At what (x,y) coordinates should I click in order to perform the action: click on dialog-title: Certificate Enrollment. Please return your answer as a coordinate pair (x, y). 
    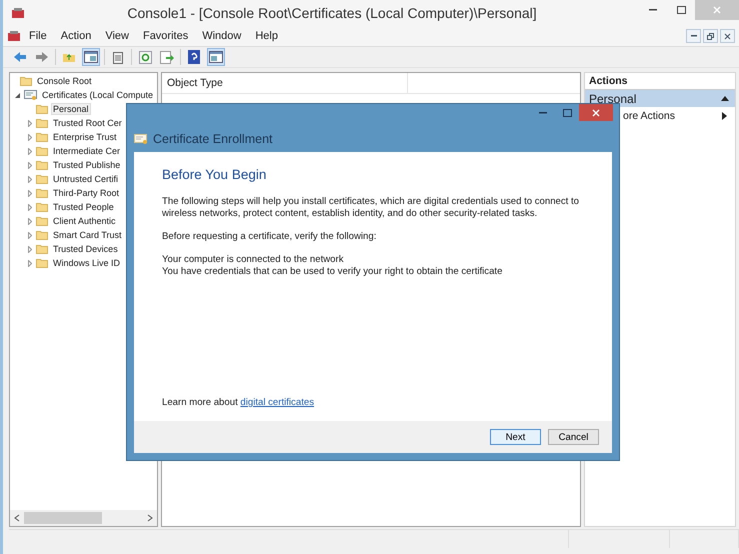
    Looking at the image, I should click on (212, 139).